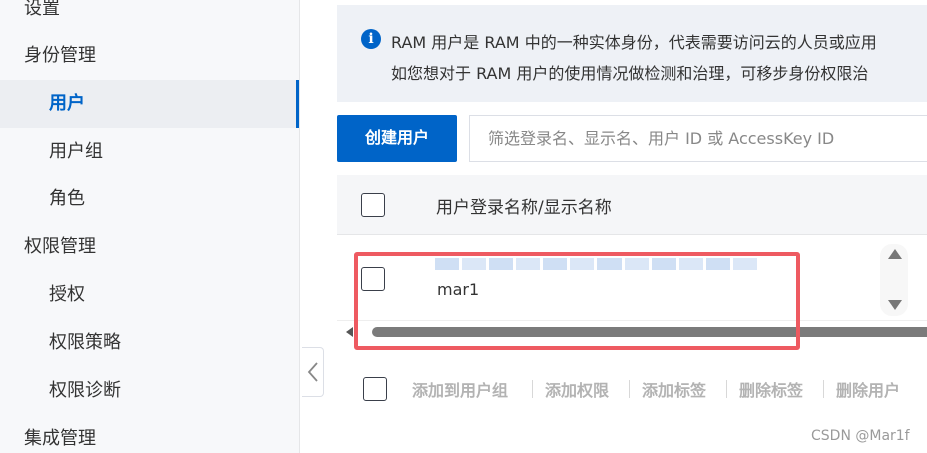 This screenshot has width=927, height=453. Describe the element at coordinates (895, 254) in the screenshot. I see `scroll-up-arrow-icon` at that location.